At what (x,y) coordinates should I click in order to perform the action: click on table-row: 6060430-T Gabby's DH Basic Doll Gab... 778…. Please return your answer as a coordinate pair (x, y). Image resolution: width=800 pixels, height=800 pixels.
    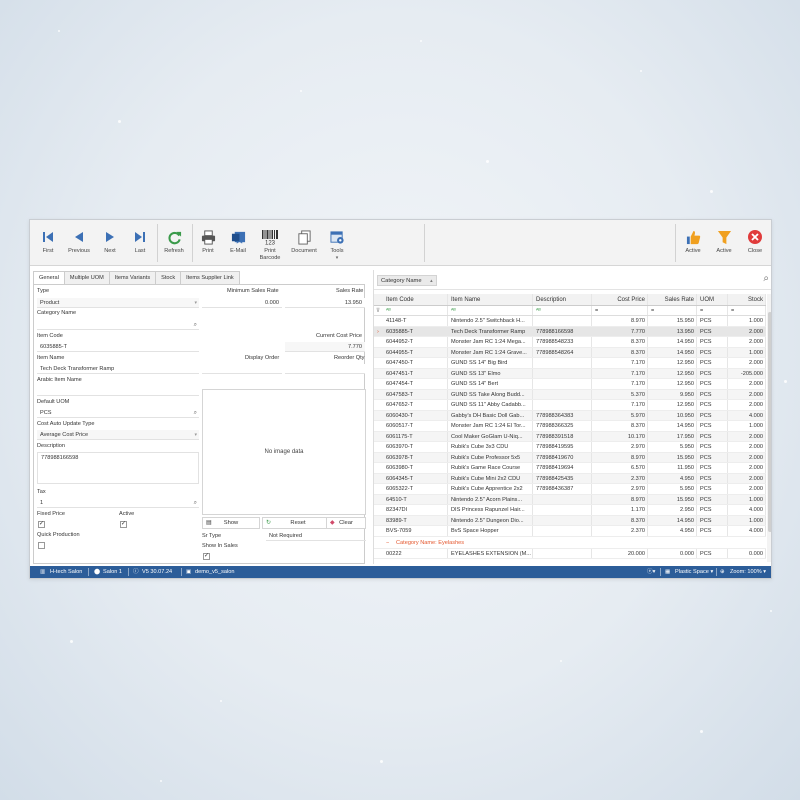
    Looking at the image, I should click on (570, 415).